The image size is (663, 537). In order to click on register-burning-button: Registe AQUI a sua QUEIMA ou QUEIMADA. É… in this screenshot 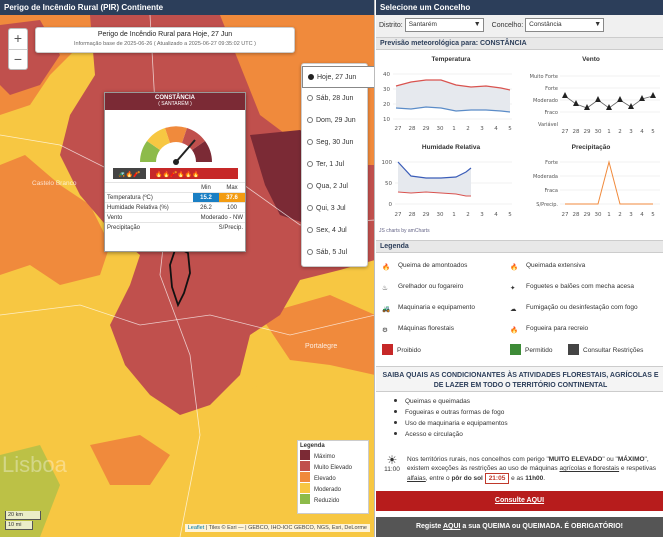, I will do `click(519, 527)`.